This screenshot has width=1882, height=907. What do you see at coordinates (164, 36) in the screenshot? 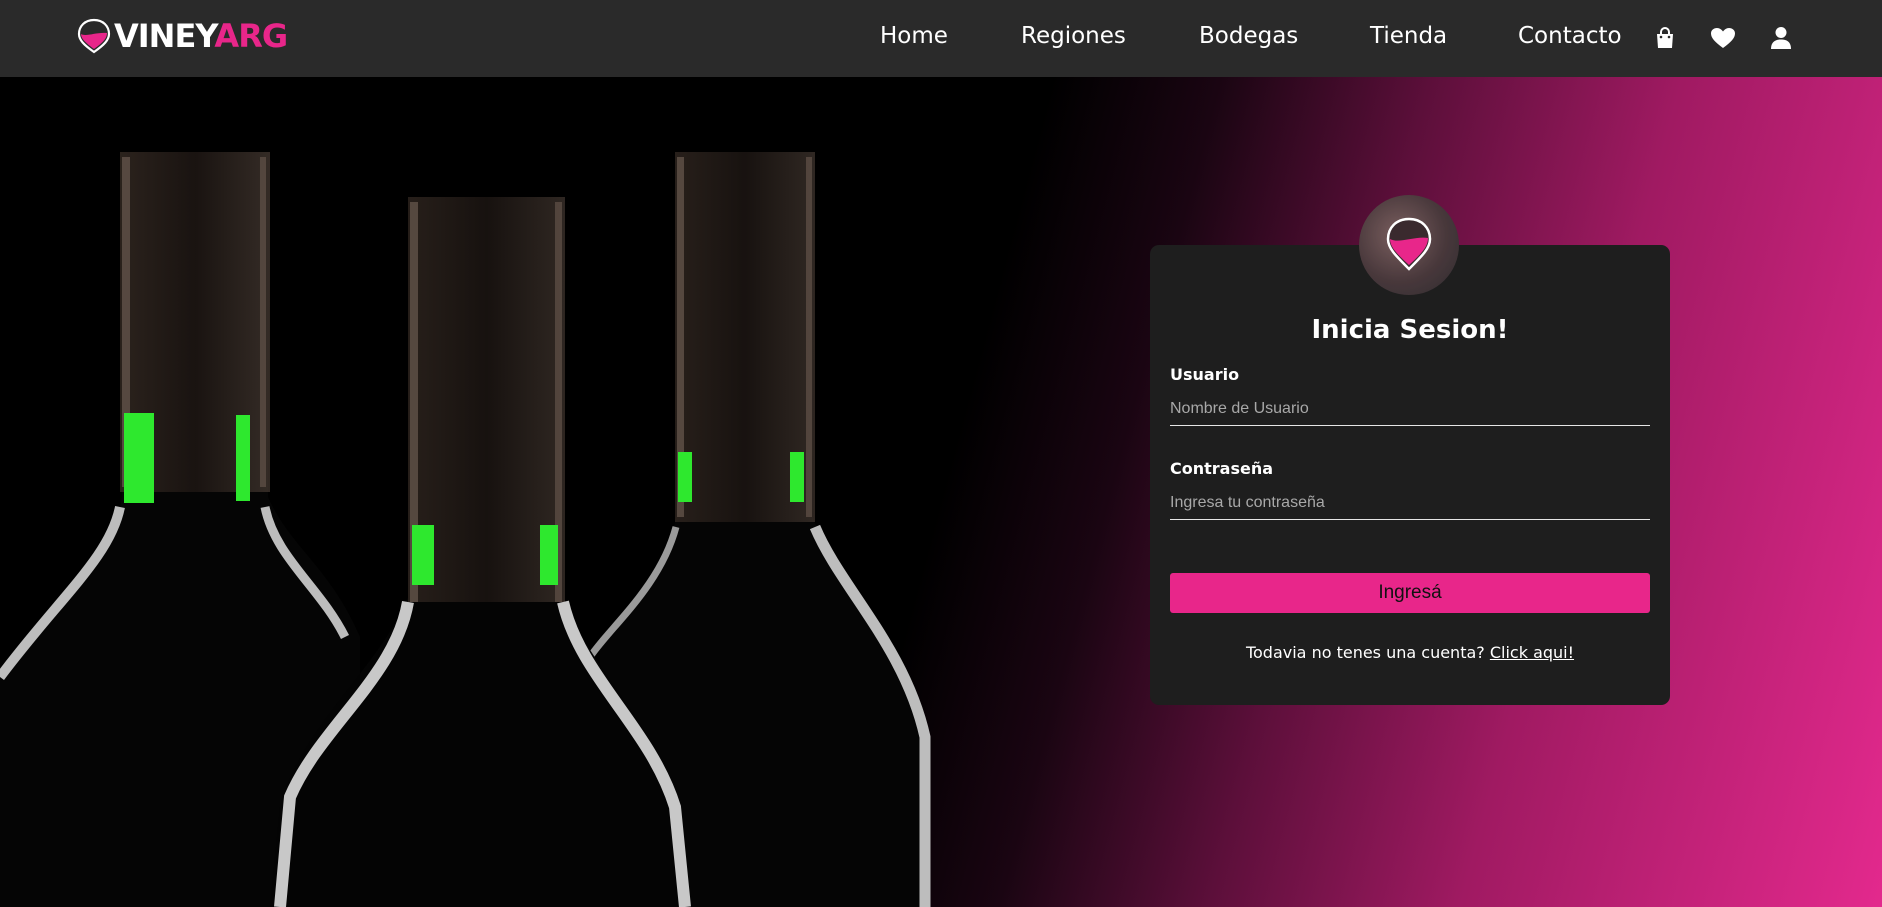
I see `logo-text-part1: VINEY` at bounding box center [164, 36].